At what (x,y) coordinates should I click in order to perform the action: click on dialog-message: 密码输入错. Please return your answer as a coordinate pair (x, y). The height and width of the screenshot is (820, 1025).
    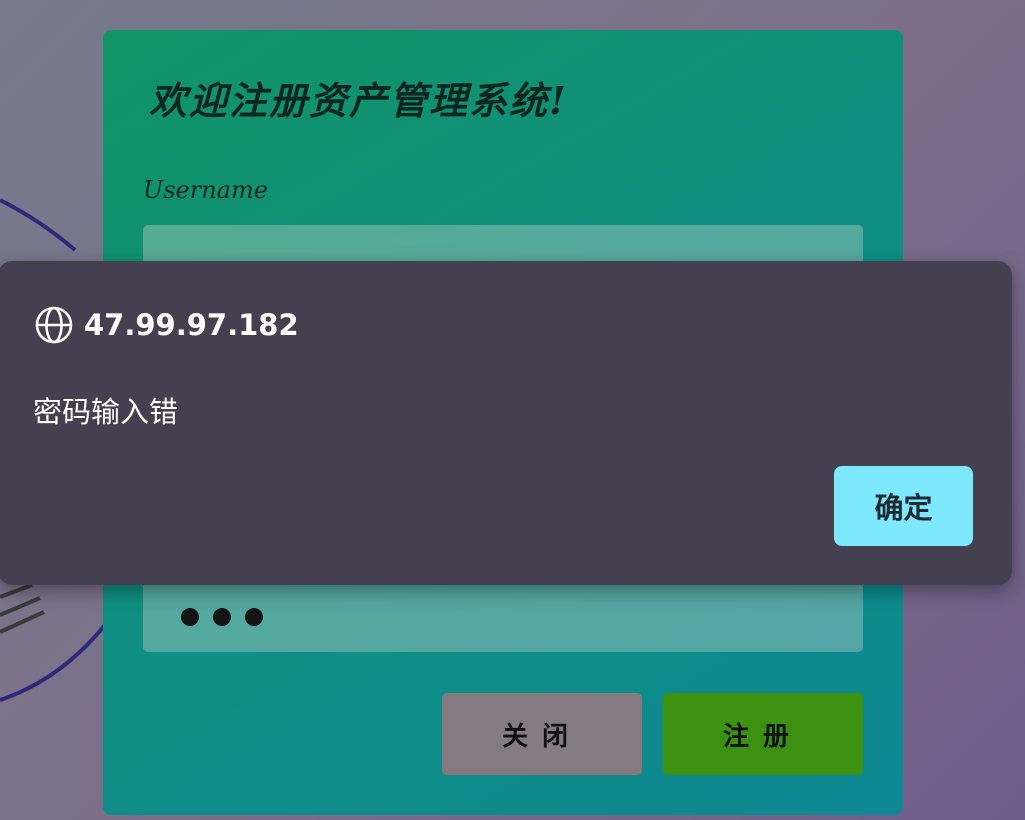
    Looking at the image, I should click on (106, 412).